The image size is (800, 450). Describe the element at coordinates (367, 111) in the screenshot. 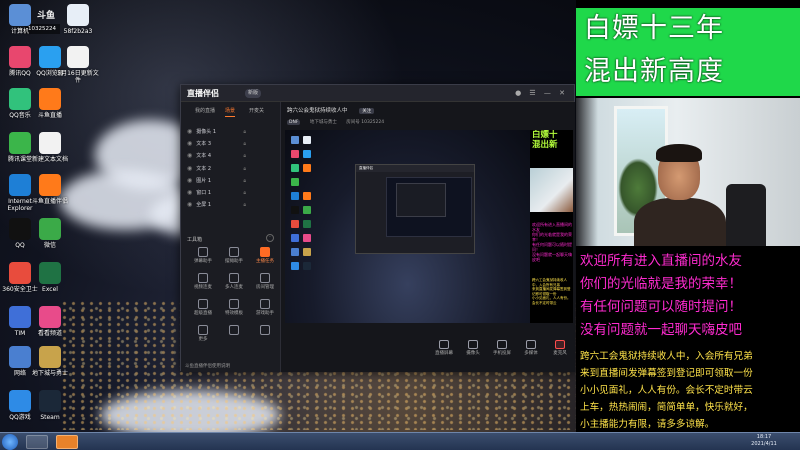

I see `follow-tag: 关注` at that location.